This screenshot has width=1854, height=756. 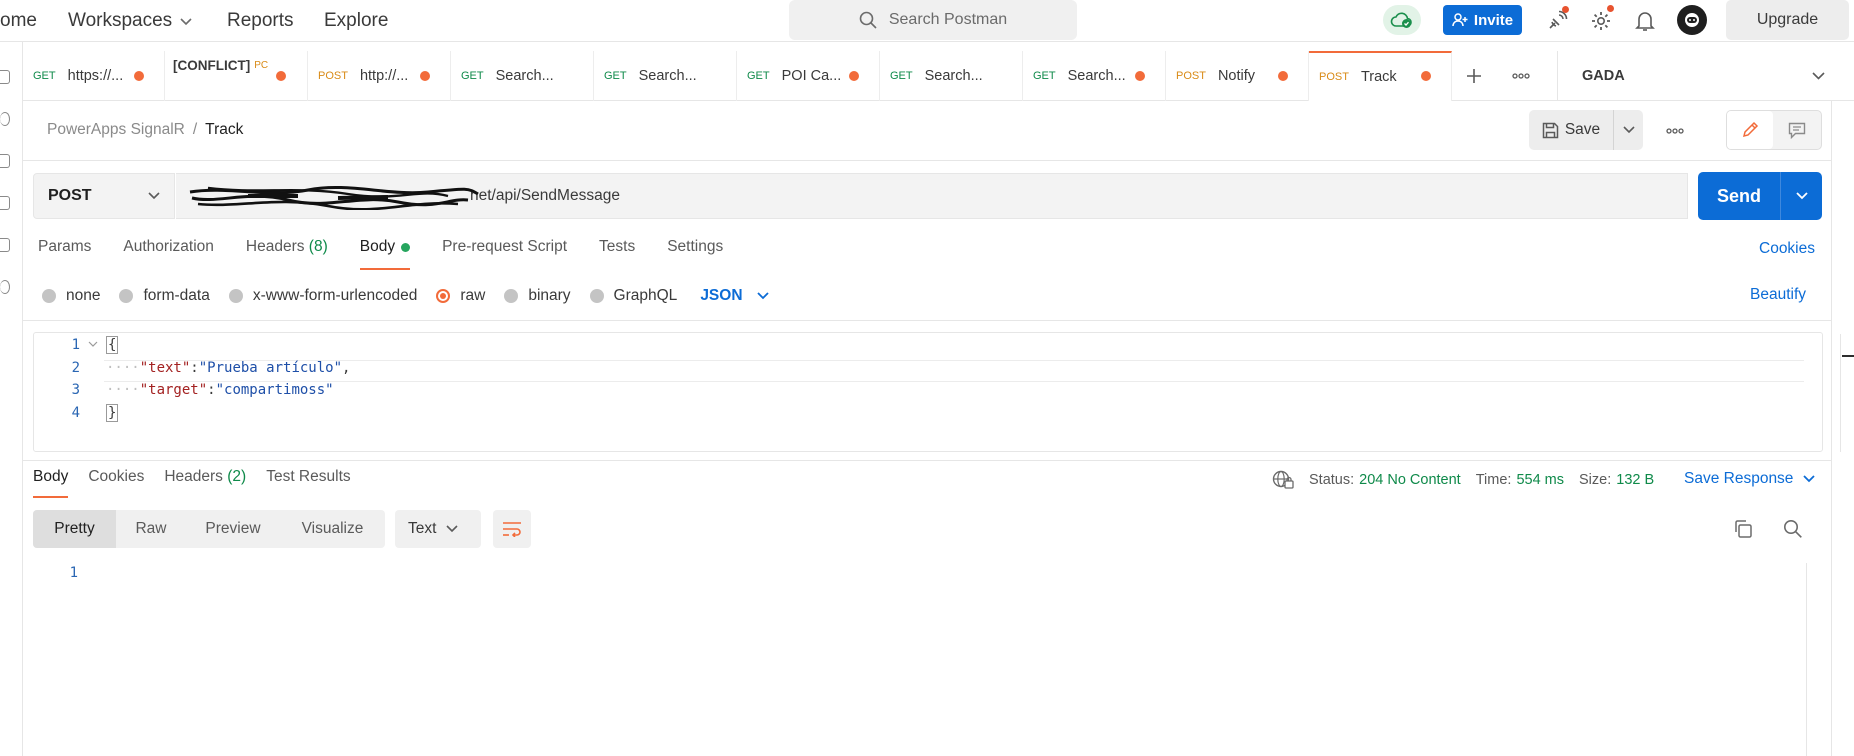 What do you see at coordinates (1806, 659) in the screenshot?
I see `response-scrollbar` at bounding box center [1806, 659].